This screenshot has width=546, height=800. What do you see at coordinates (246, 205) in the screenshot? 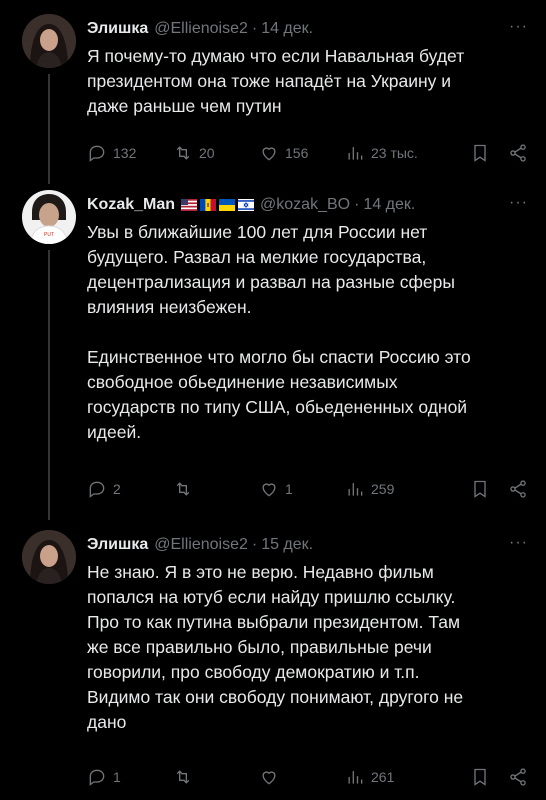
I see `israel-flag-icon` at bounding box center [246, 205].